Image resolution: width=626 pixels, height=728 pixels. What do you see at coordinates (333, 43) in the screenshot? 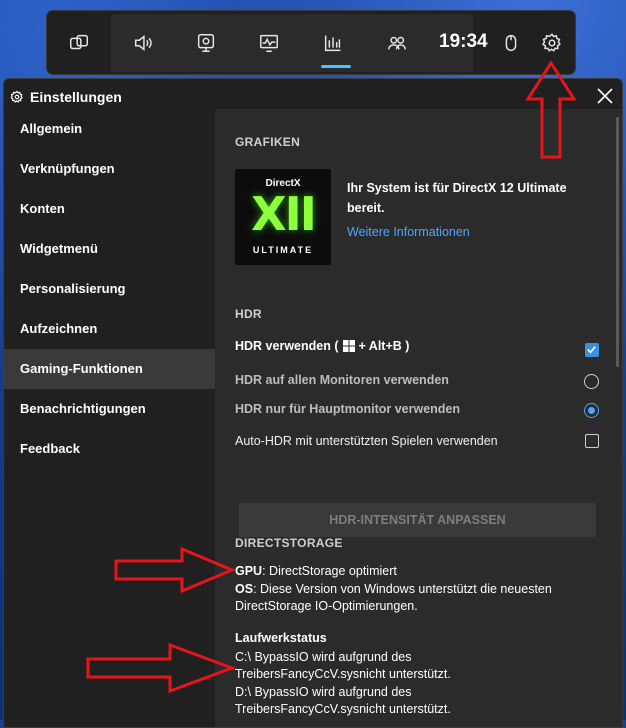
I see `resources-icon` at bounding box center [333, 43].